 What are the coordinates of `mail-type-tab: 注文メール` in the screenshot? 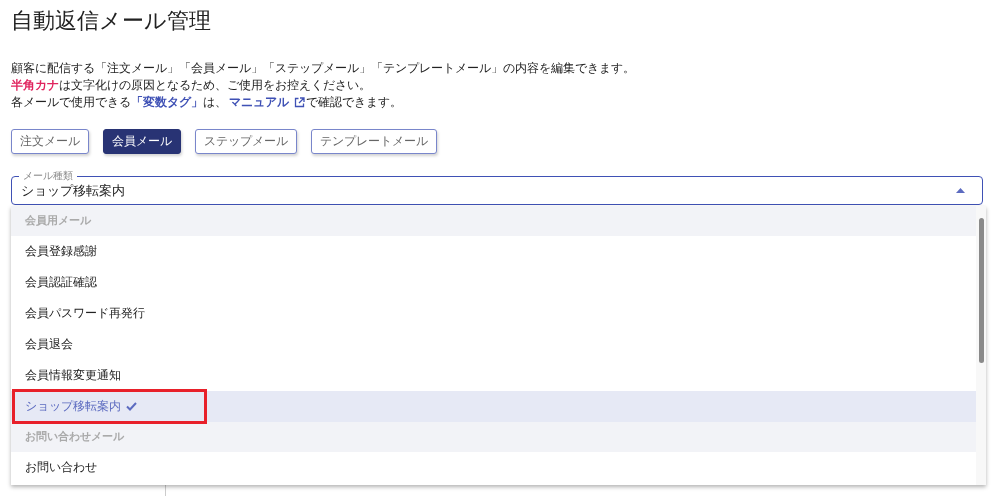 It's located at (50, 141).